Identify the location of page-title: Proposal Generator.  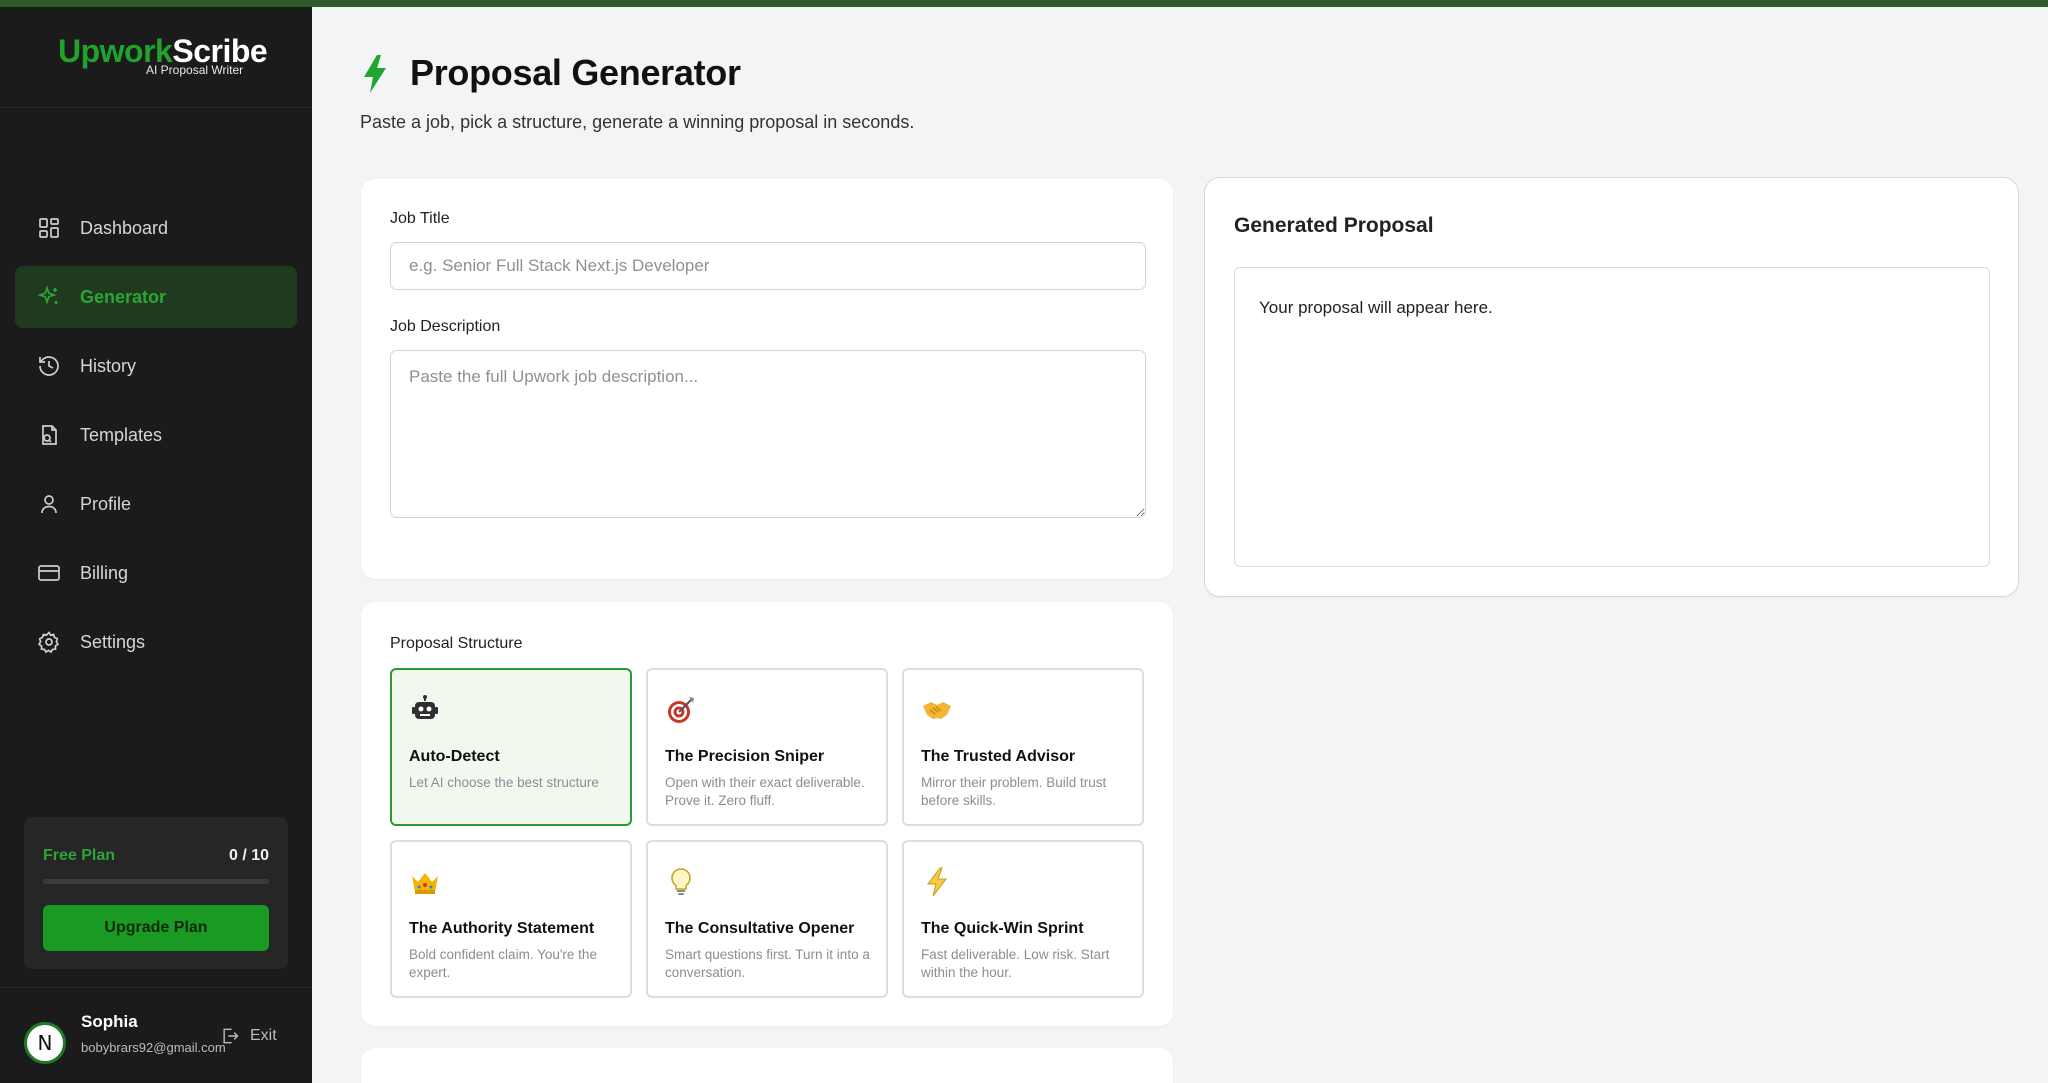
(575, 72).